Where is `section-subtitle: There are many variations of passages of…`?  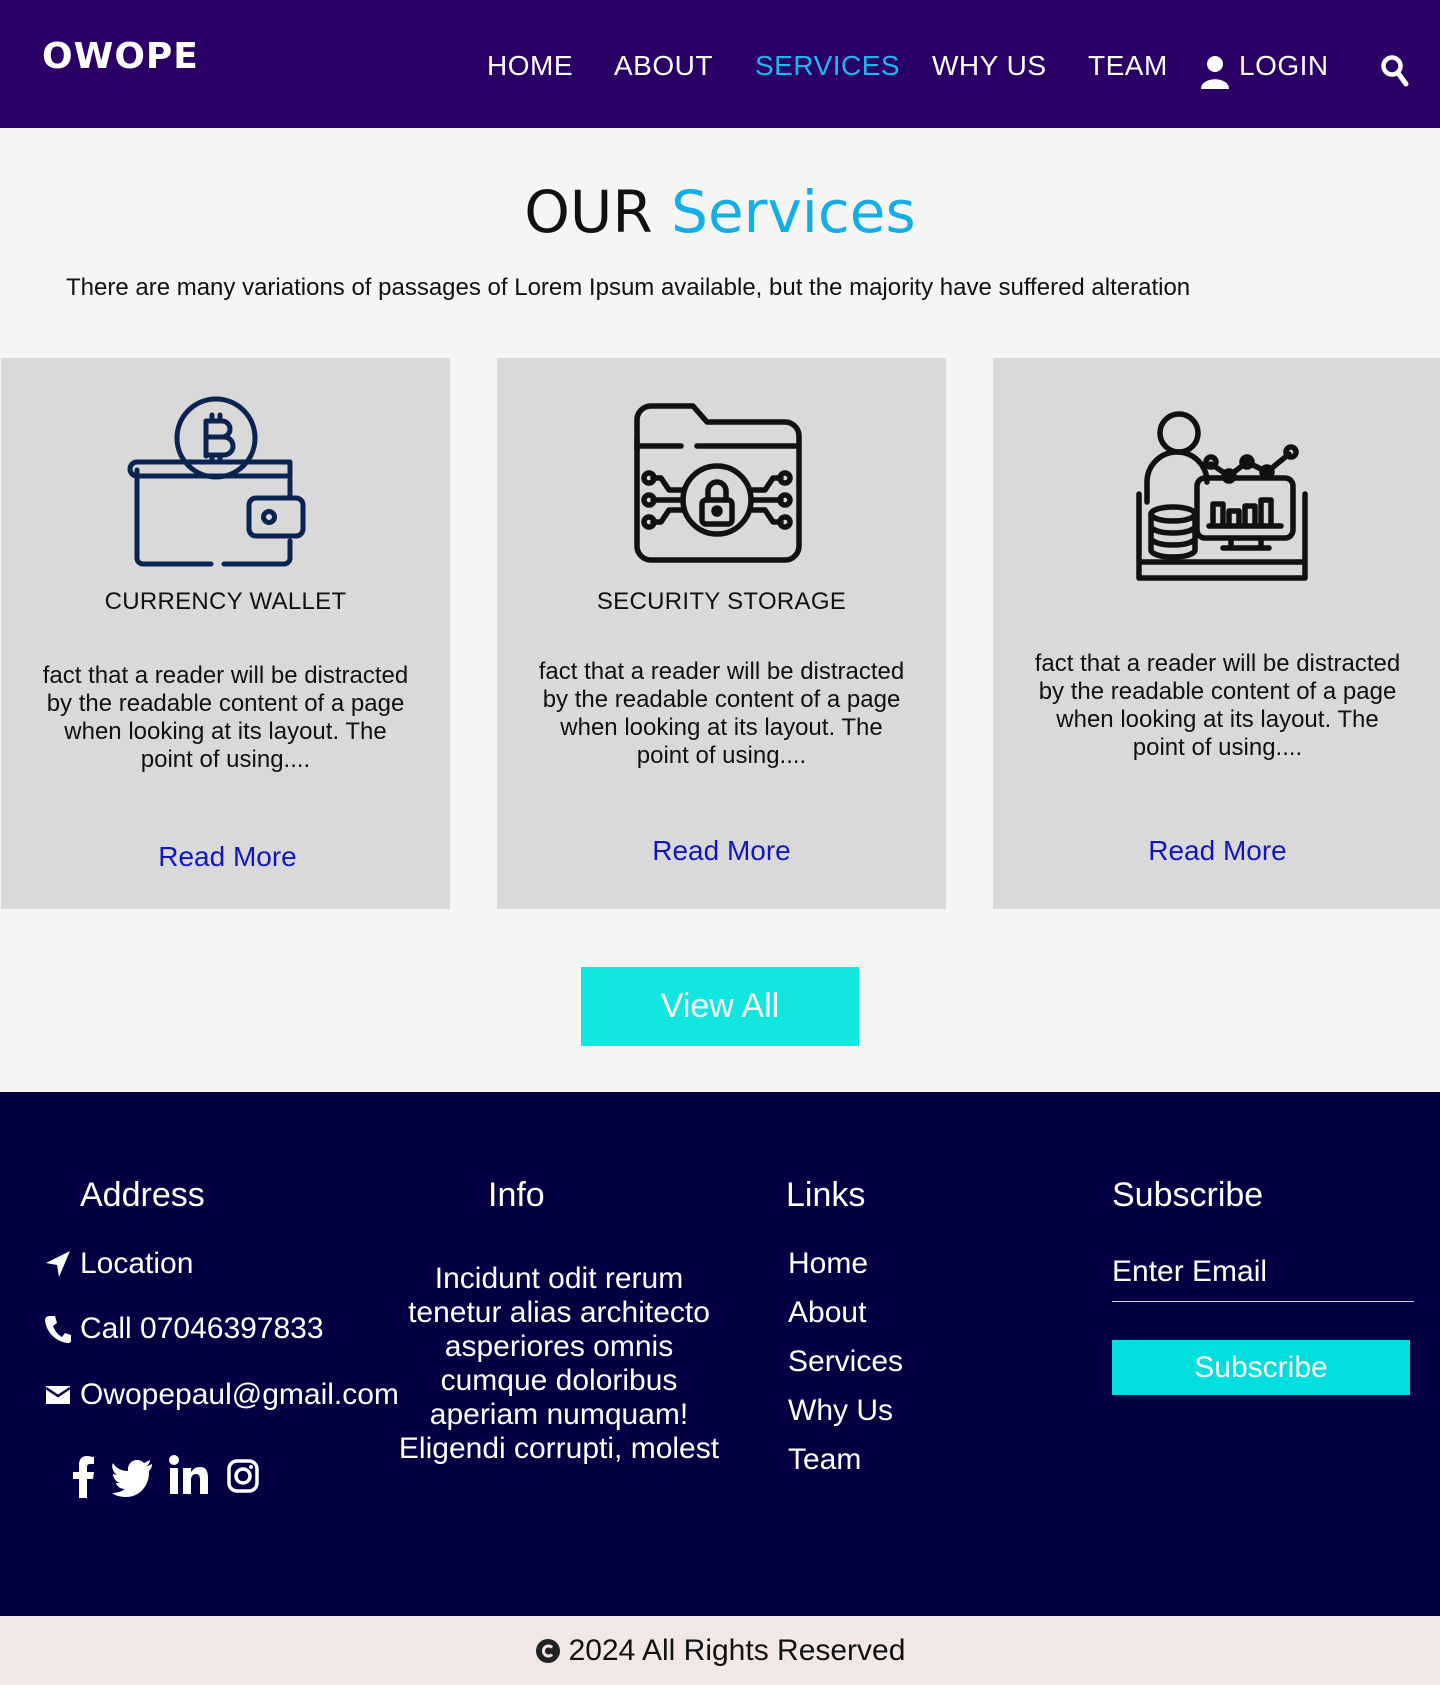 section-subtitle: There are many variations of passages of… is located at coordinates (628, 287).